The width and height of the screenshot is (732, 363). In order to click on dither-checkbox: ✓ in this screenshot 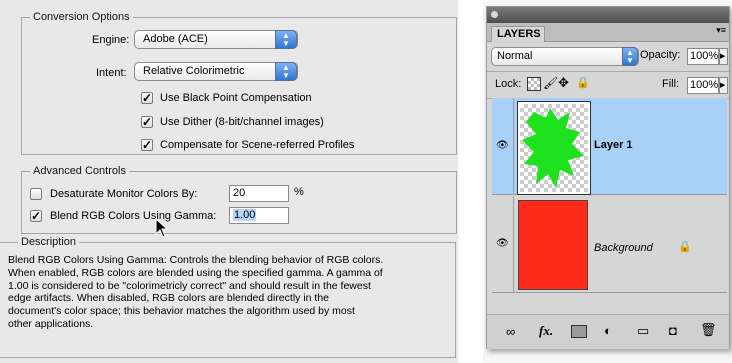, I will do `click(147, 122)`.